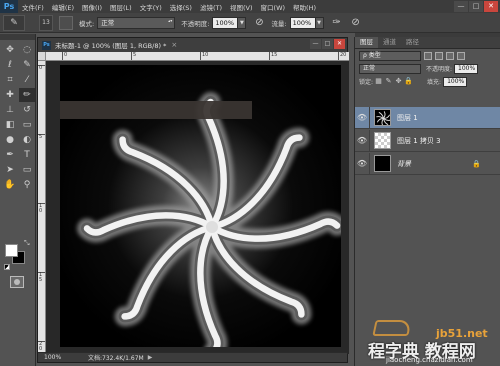 This screenshot has width=500, height=366. I want to click on lock-transparent-icon: ▦, so click(378, 81).